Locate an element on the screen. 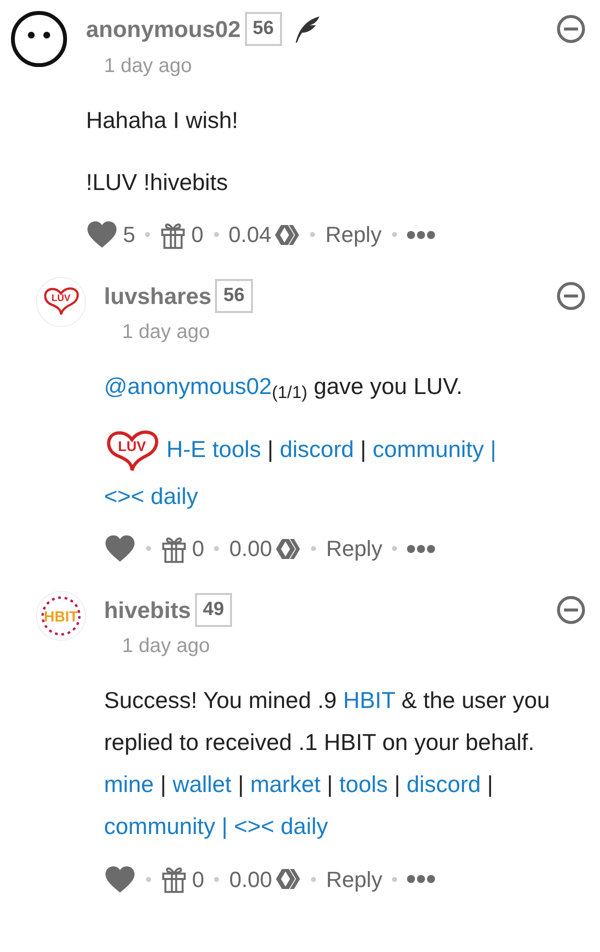  link: market is located at coordinates (285, 784).